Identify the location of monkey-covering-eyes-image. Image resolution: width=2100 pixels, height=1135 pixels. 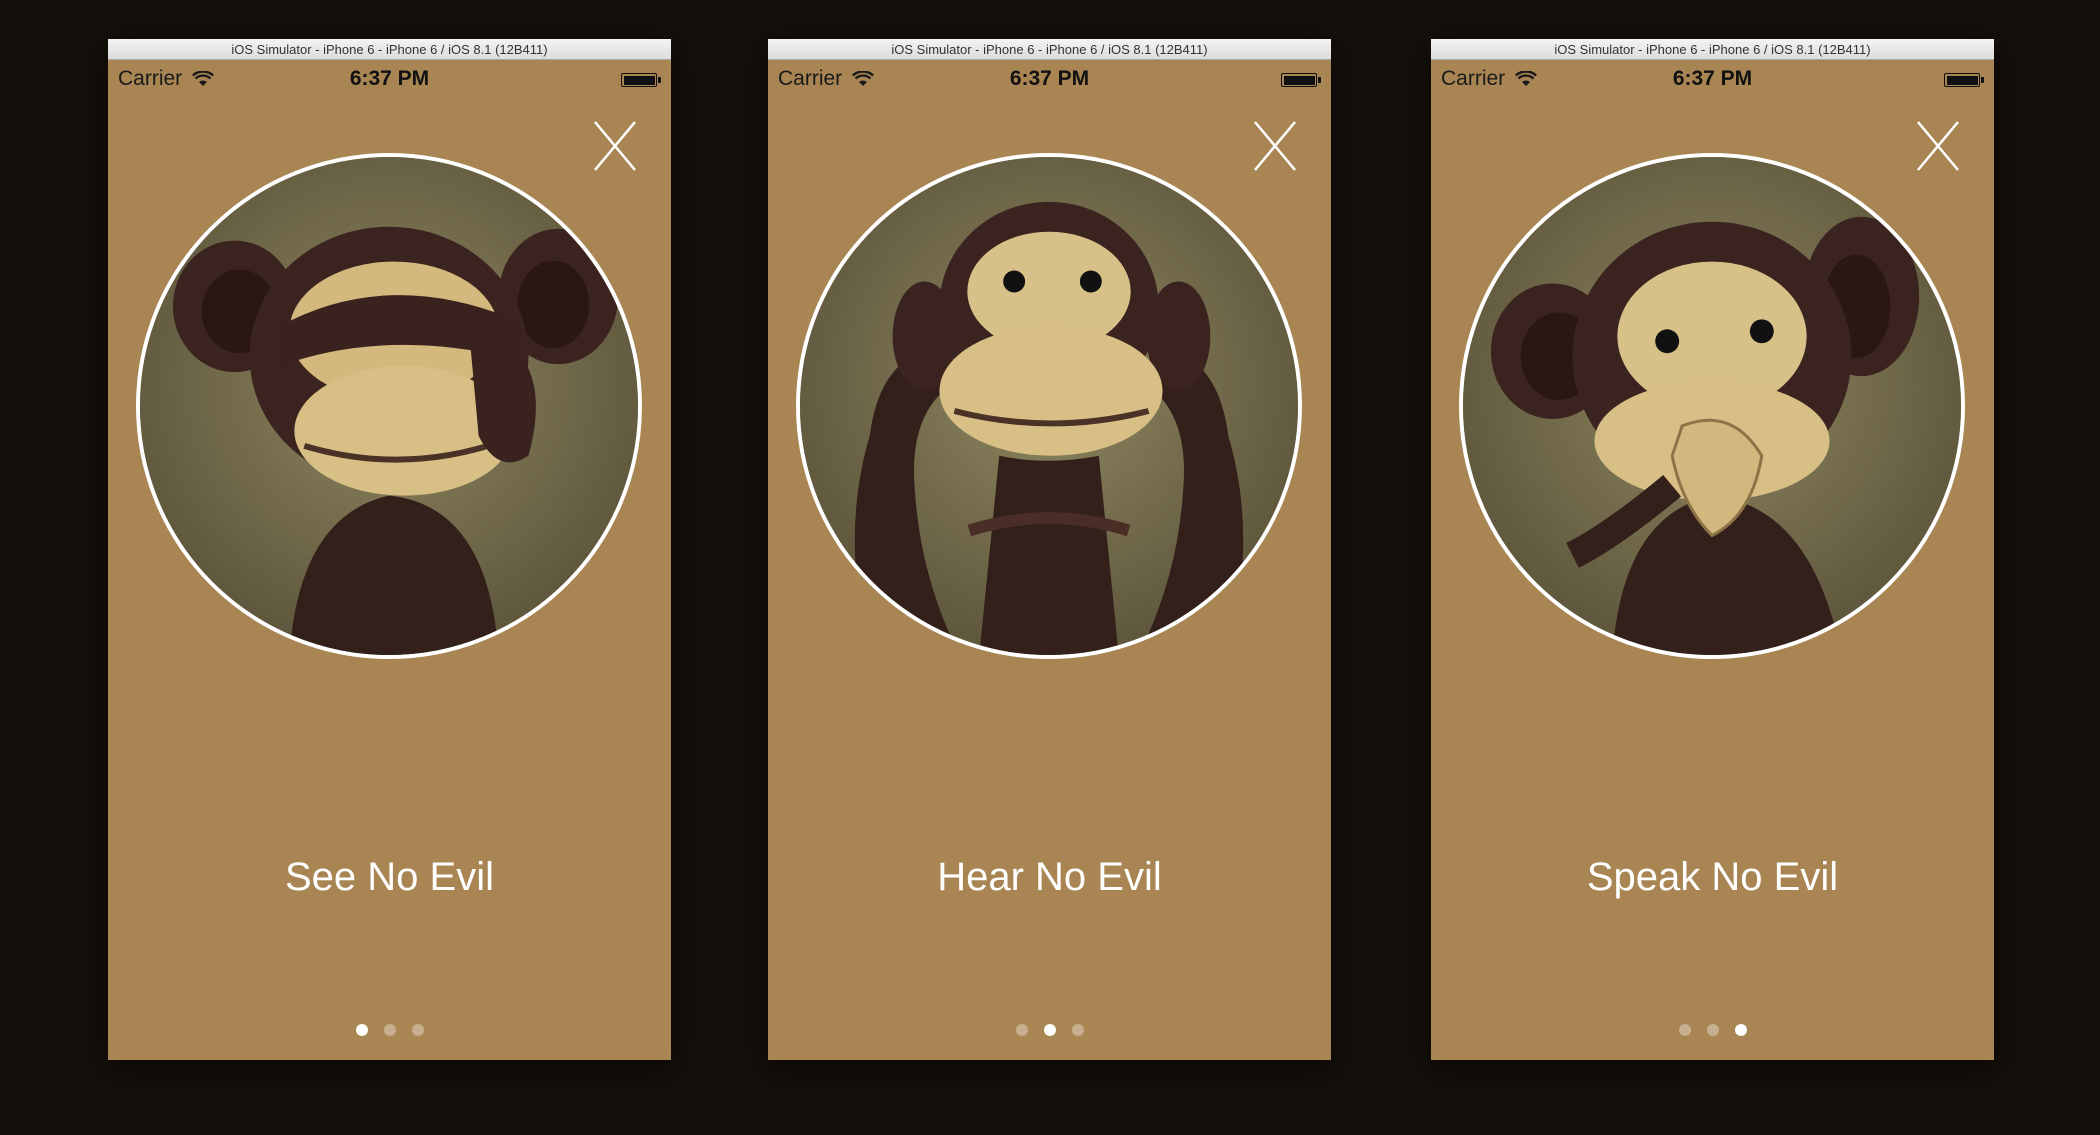
(389, 406).